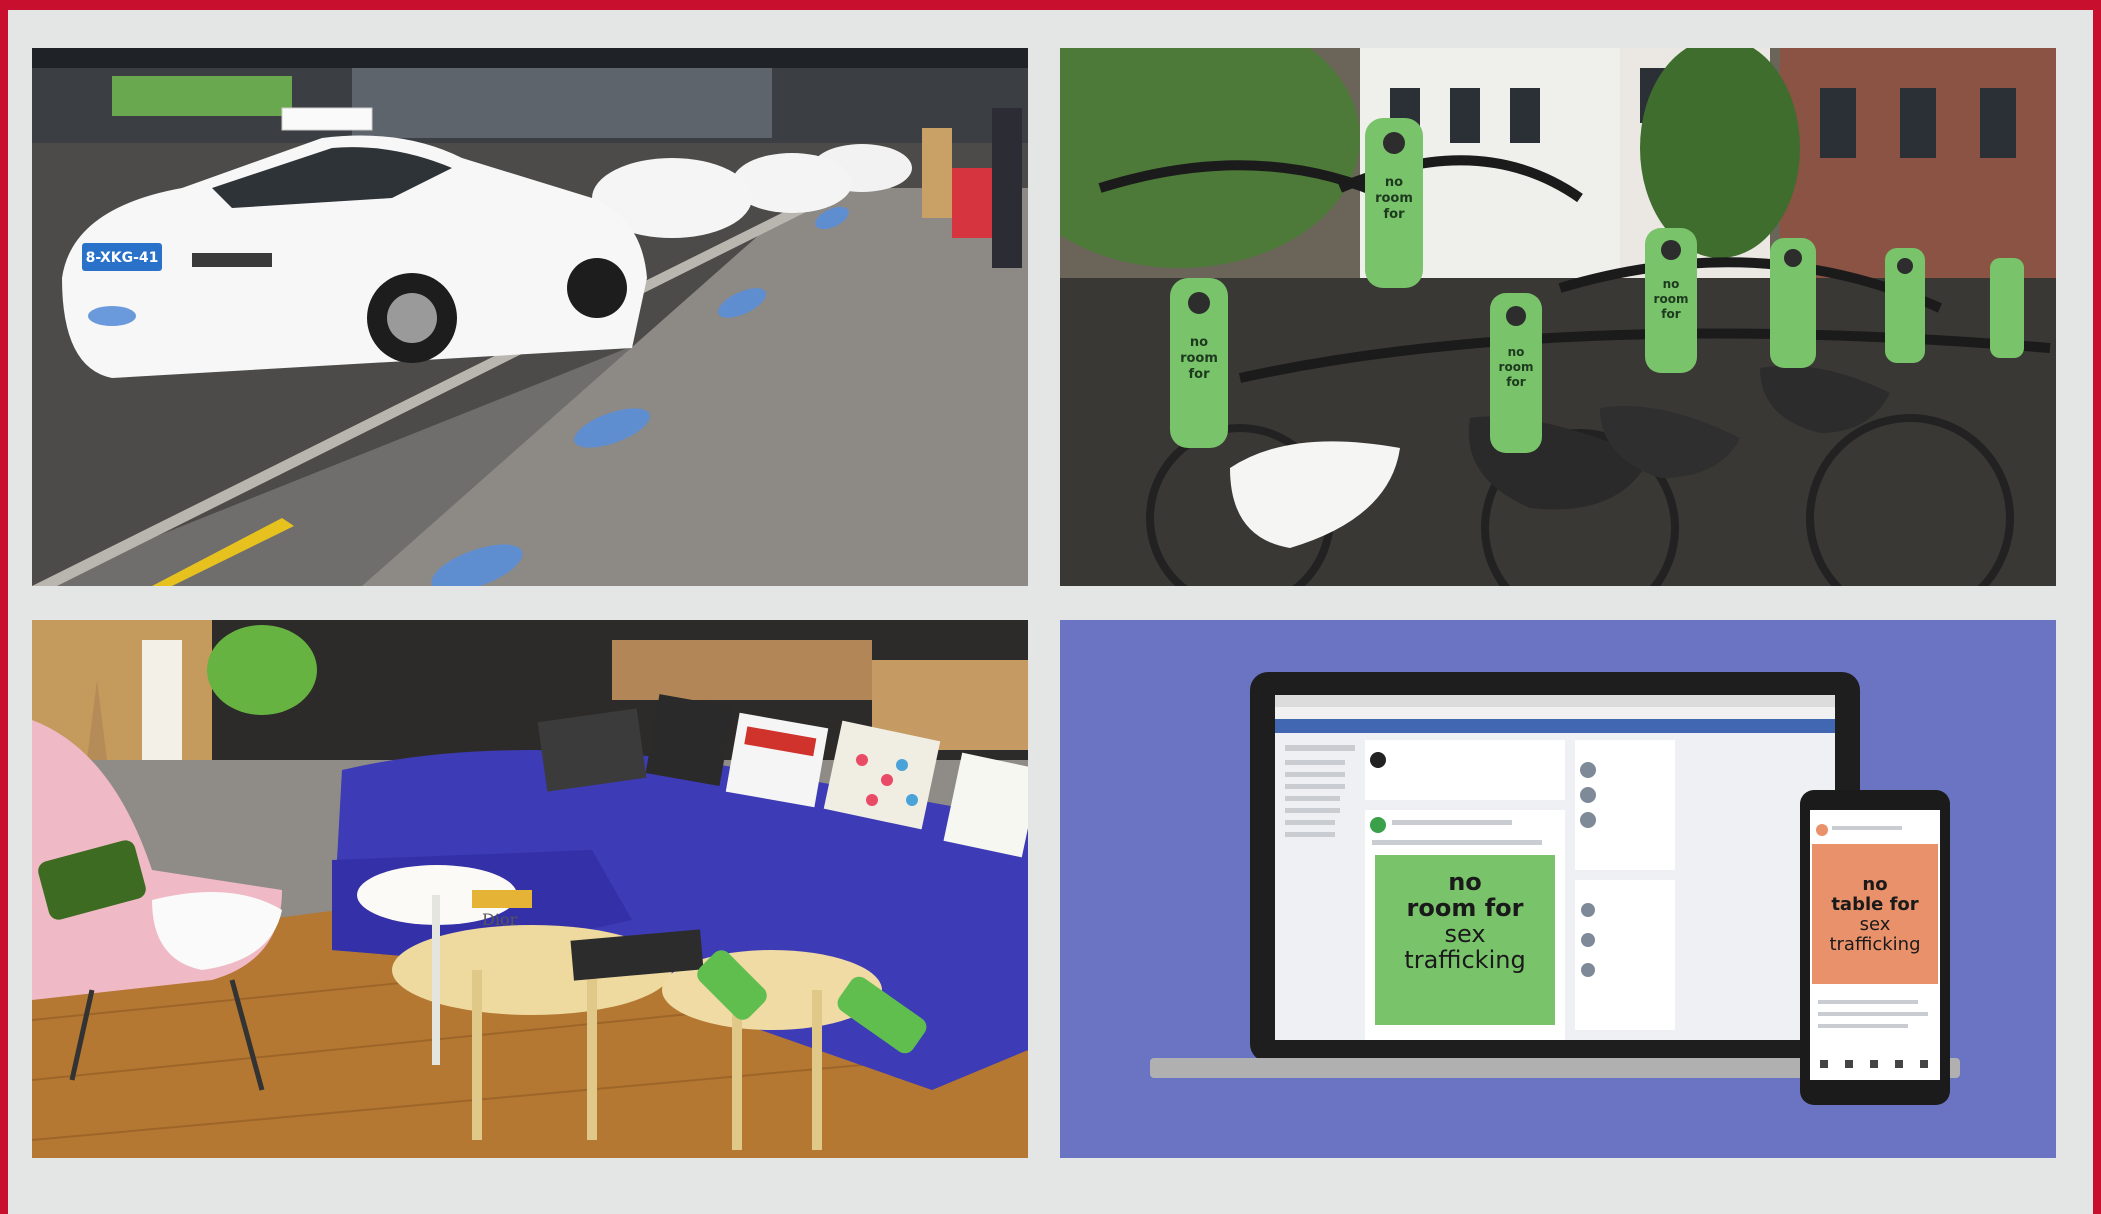  Describe the element at coordinates (1874, 904) in the screenshot. I see `svg-text: table for` at that location.